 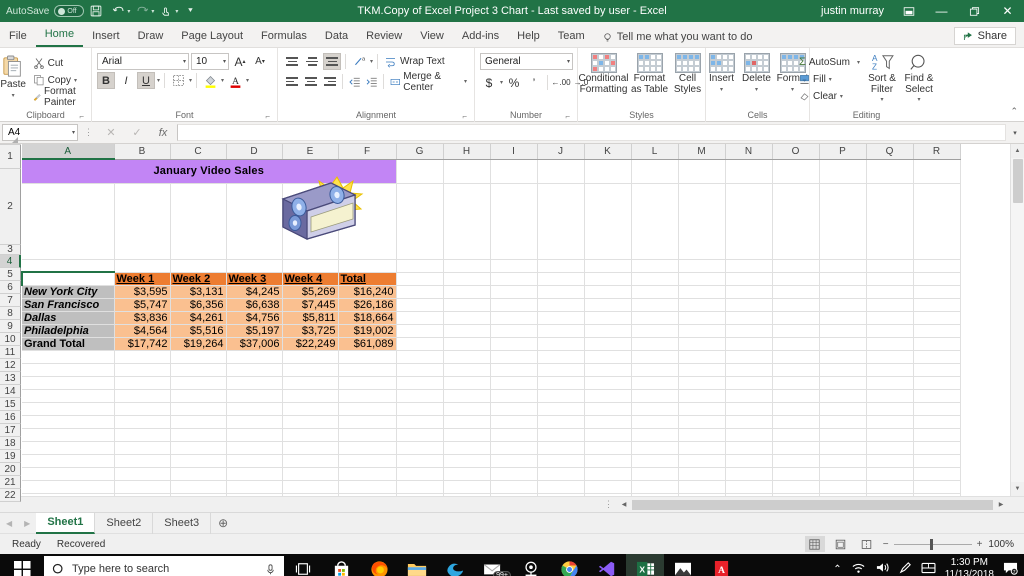 I want to click on cell-O6, so click(x=796, y=305).